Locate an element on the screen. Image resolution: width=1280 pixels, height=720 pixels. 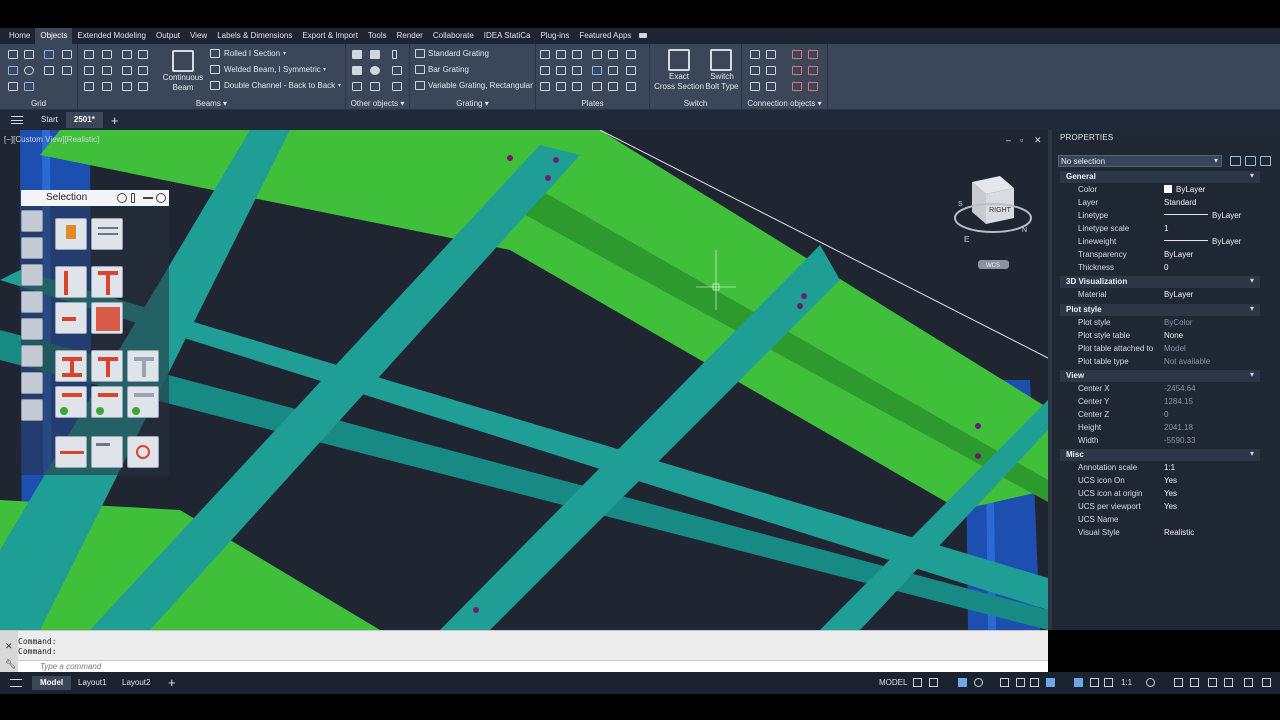
conn-12-icon is located at coordinates (813, 86).